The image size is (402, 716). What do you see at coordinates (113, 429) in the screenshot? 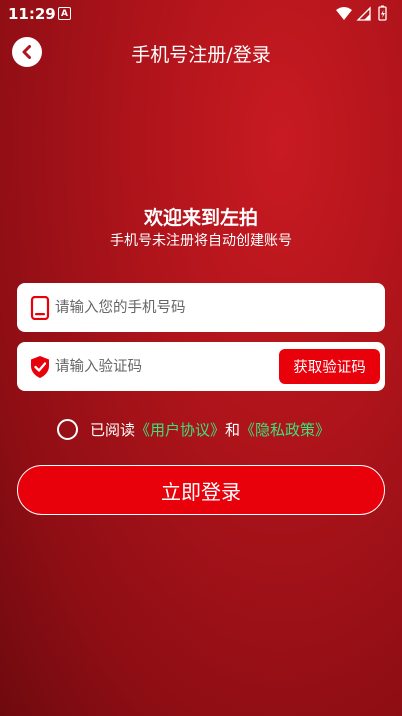
I see `agreement-prefix: 已阅读` at bounding box center [113, 429].